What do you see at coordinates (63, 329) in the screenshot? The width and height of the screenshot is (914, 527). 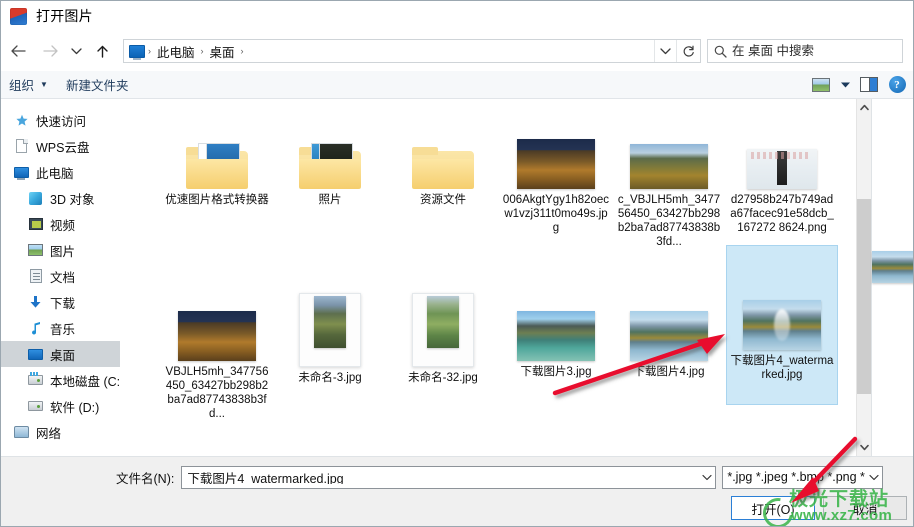 I see `sidebar-label: 音乐` at bounding box center [63, 329].